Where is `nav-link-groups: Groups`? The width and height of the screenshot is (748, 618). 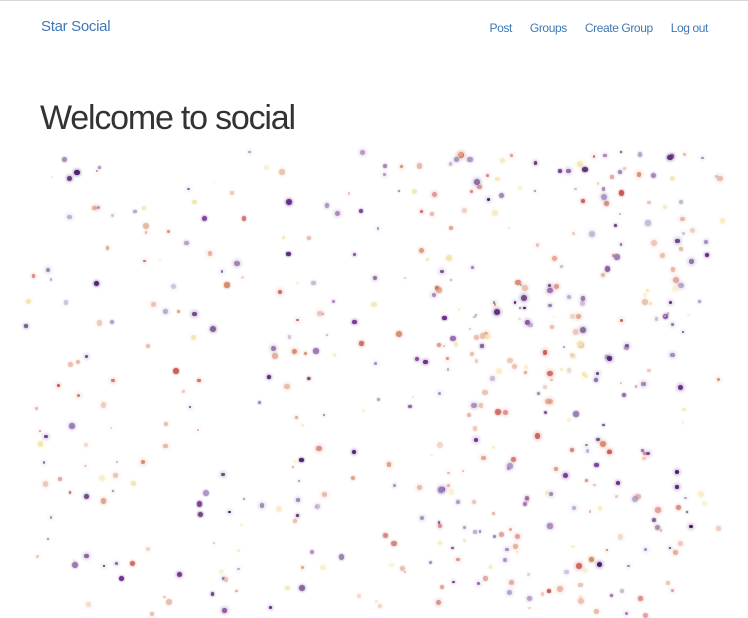 nav-link-groups: Groups is located at coordinates (548, 28).